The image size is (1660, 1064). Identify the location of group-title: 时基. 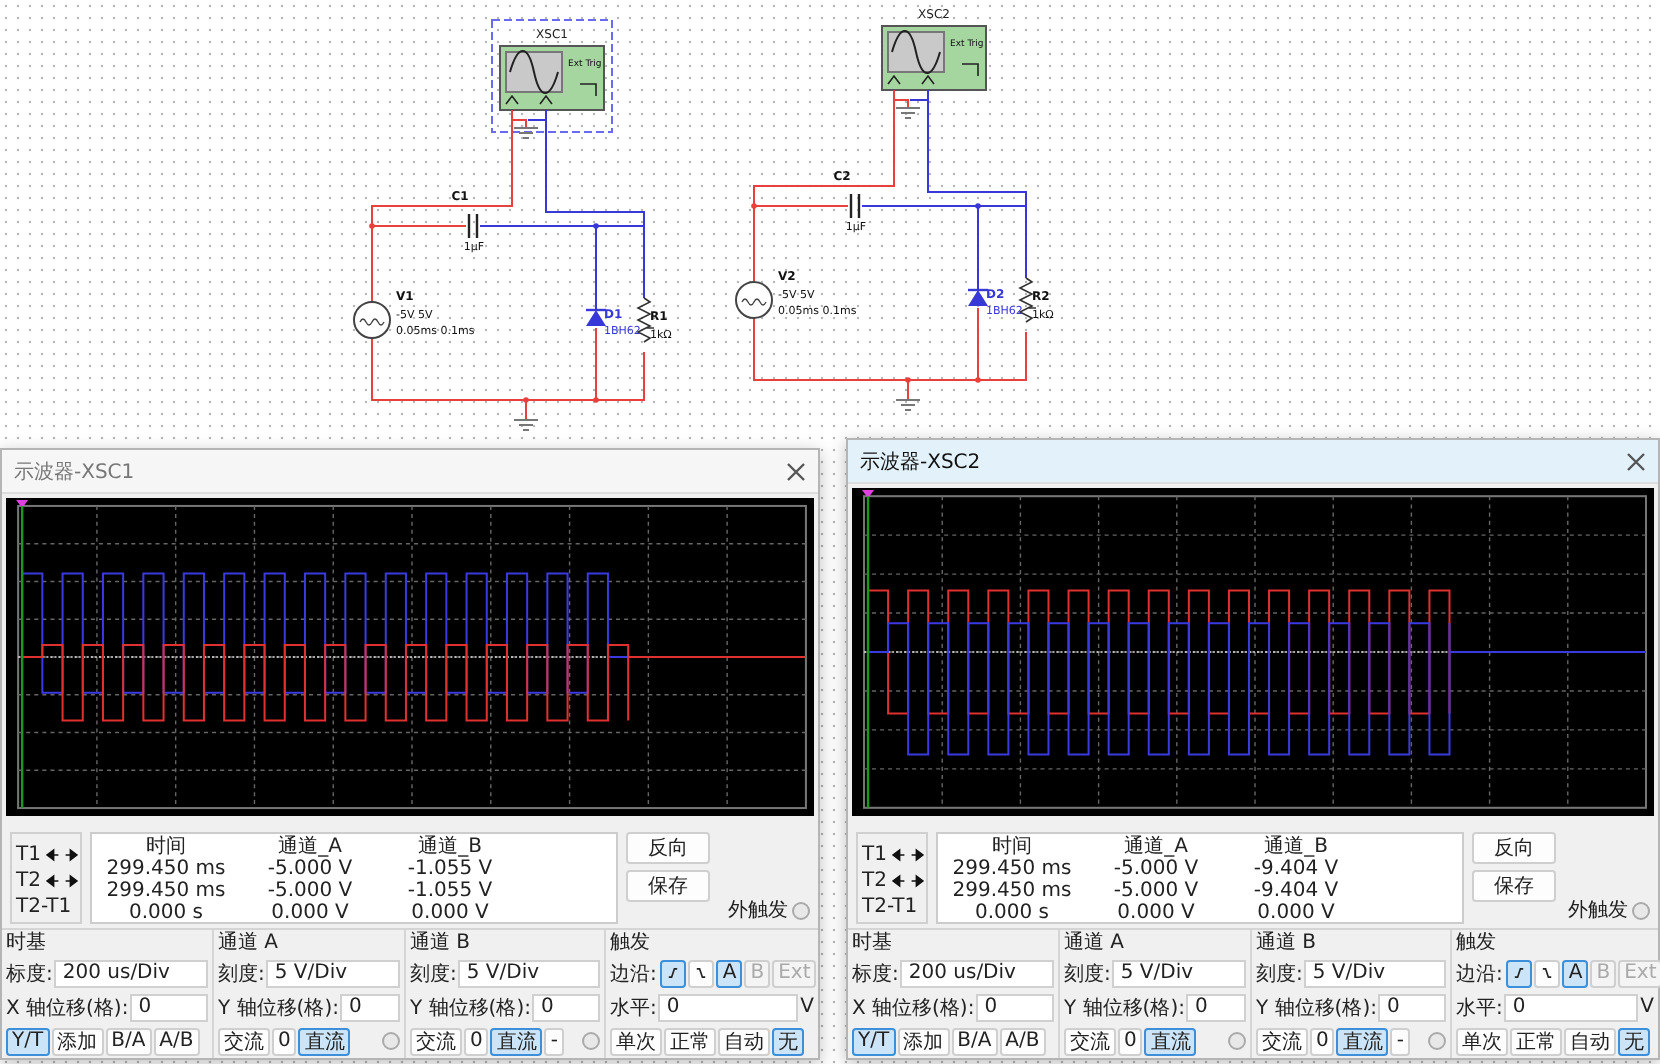
(27, 943).